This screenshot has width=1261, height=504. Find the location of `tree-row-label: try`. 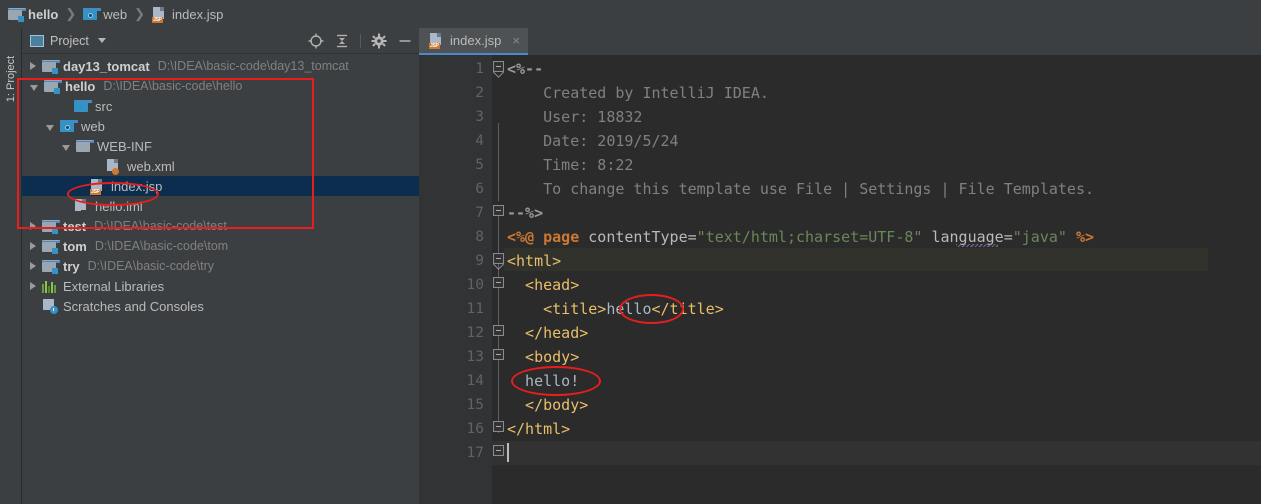

tree-row-label: try is located at coordinates (71, 266).